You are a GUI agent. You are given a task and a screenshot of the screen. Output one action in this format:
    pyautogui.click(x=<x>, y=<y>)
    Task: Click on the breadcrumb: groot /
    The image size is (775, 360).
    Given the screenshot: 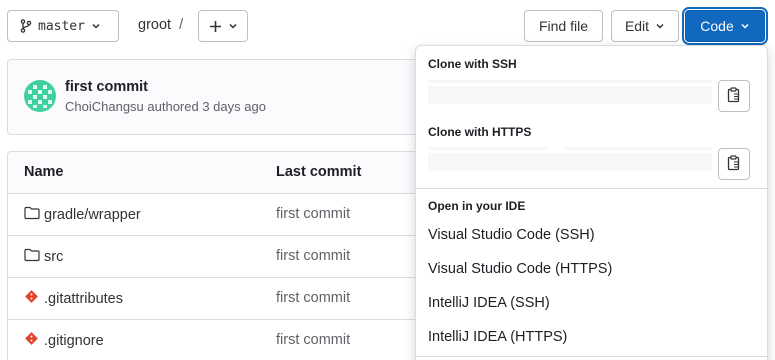 What is the action you would take?
    pyautogui.click(x=160, y=25)
    